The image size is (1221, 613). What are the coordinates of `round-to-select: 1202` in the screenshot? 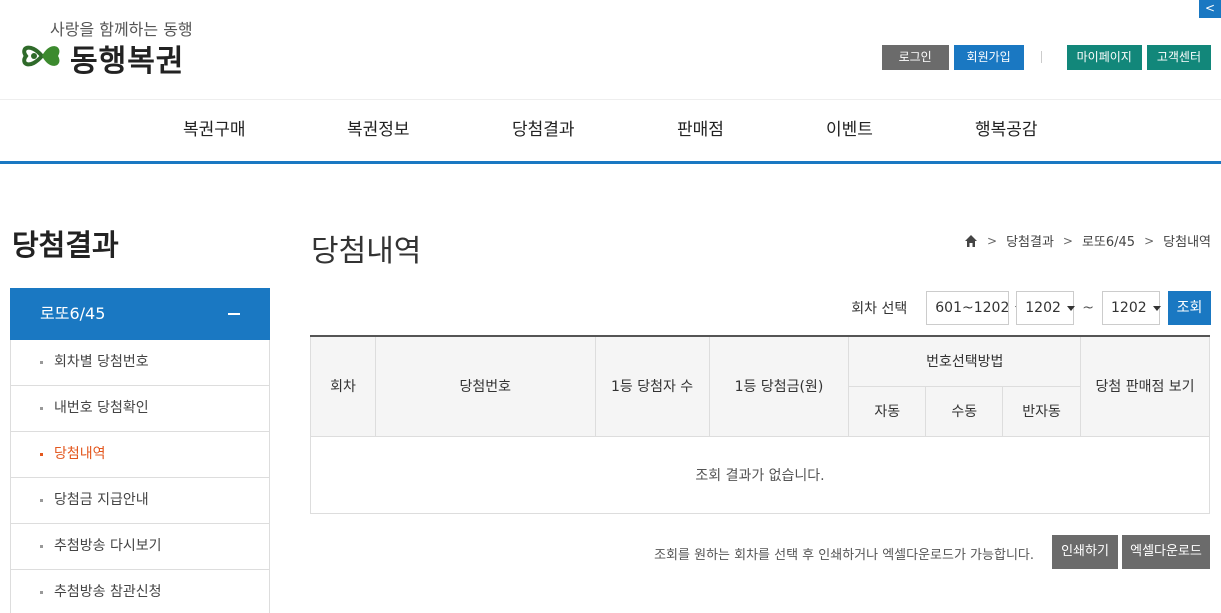 It's located at (1131, 308).